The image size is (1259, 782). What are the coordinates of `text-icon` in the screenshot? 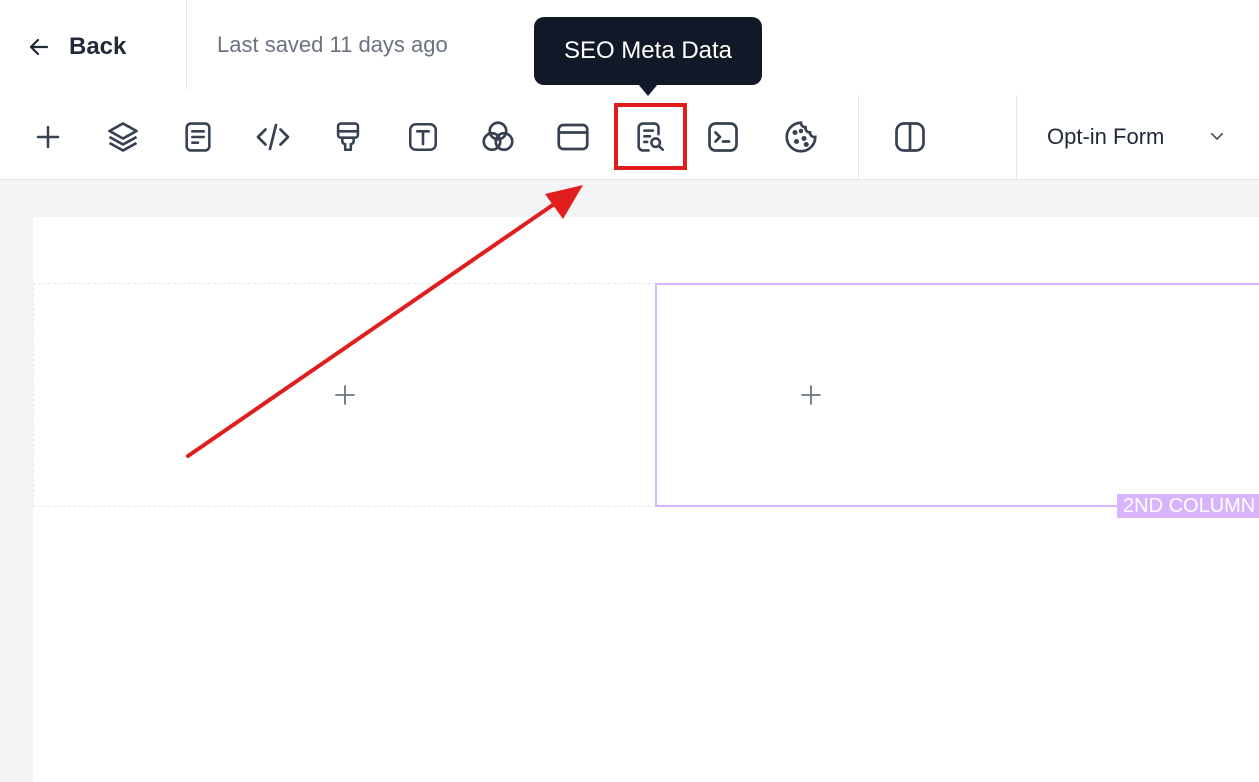 It's located at (423, 137).